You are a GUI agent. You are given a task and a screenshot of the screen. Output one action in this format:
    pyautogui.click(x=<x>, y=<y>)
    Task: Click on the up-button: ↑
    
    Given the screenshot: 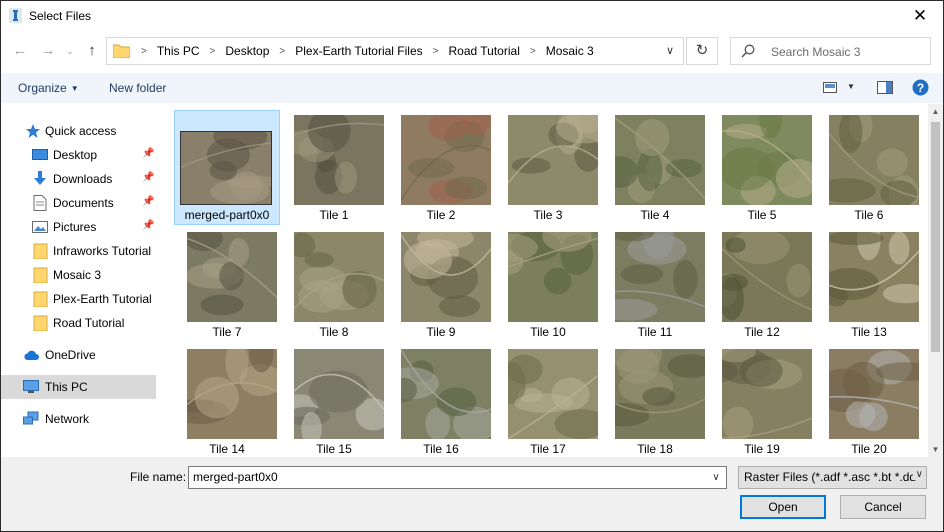 What is the action you would take?
    pyautogui.click(x=92, y=51)
    